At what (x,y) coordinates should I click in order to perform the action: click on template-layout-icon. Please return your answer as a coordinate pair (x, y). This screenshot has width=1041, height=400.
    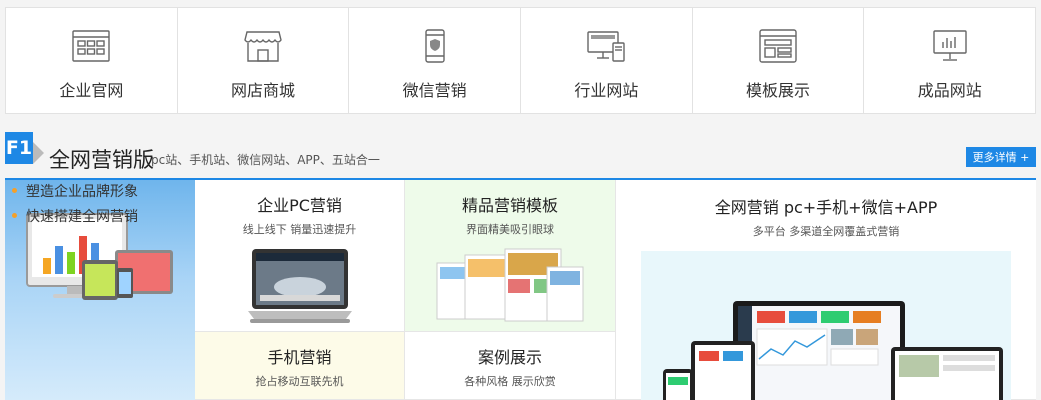
    Looking at the image, I should click on (778, 46).